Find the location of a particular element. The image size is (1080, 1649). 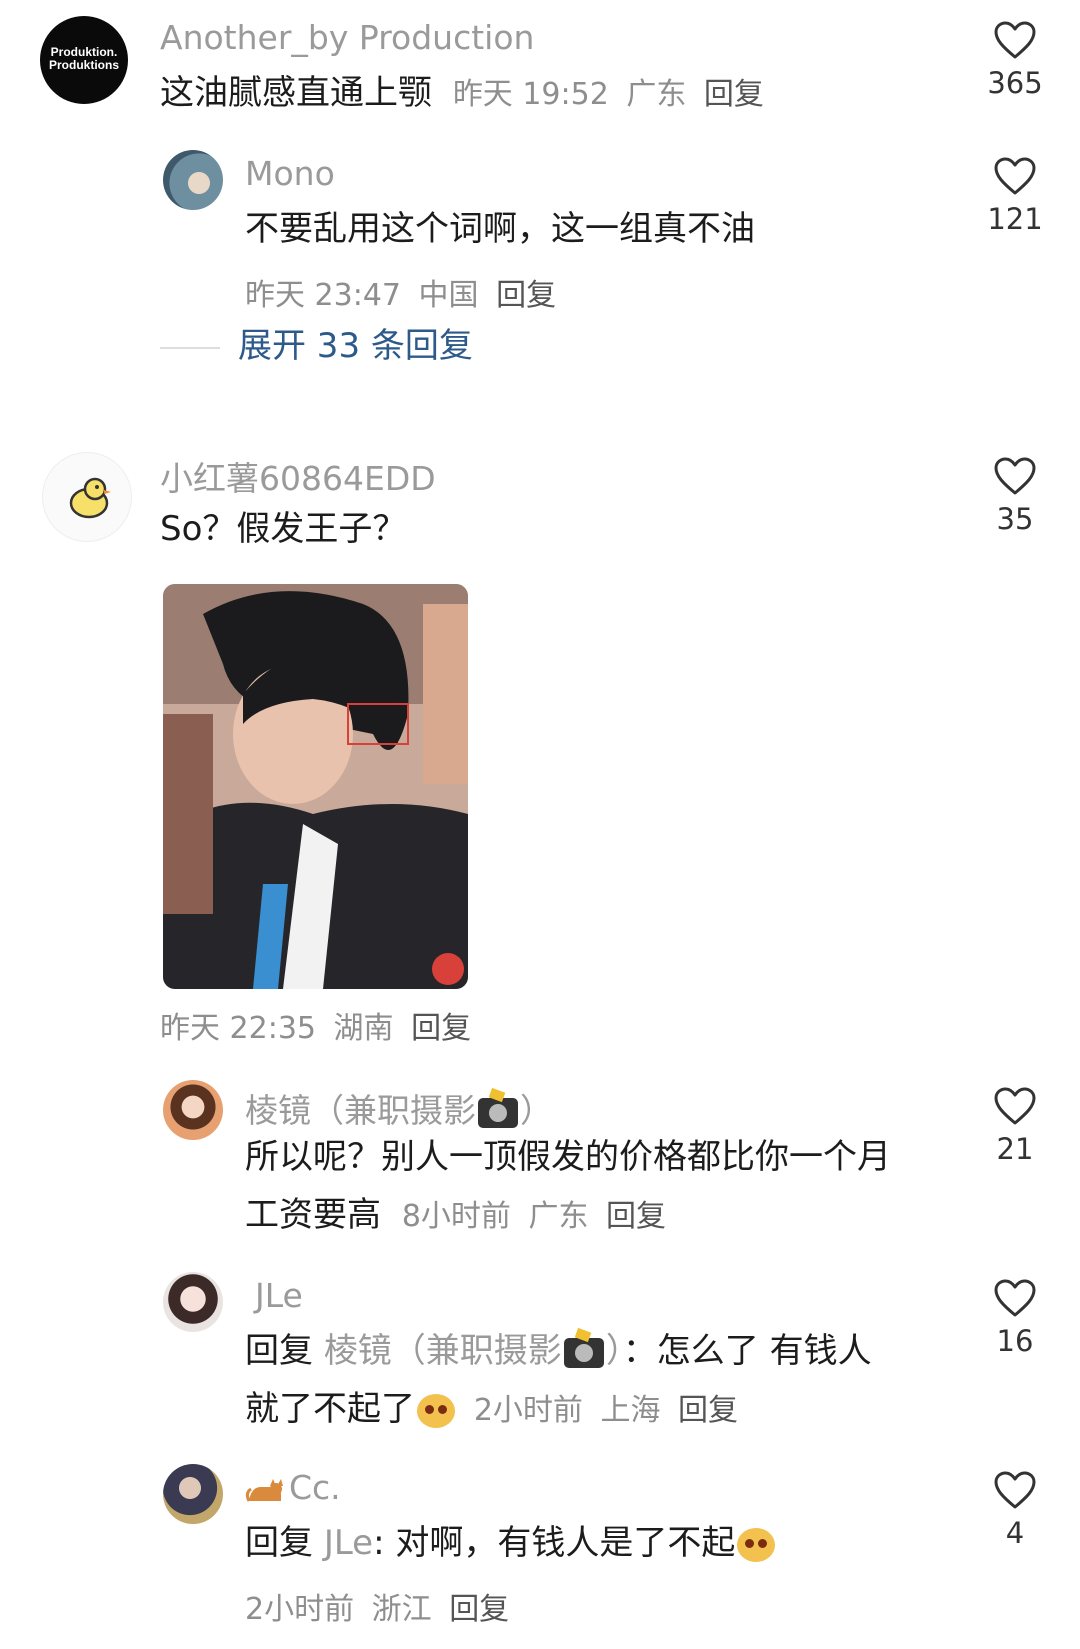

mention-link: 棱镜（兼职摄影 ） is located at coordinates (473, 1351).